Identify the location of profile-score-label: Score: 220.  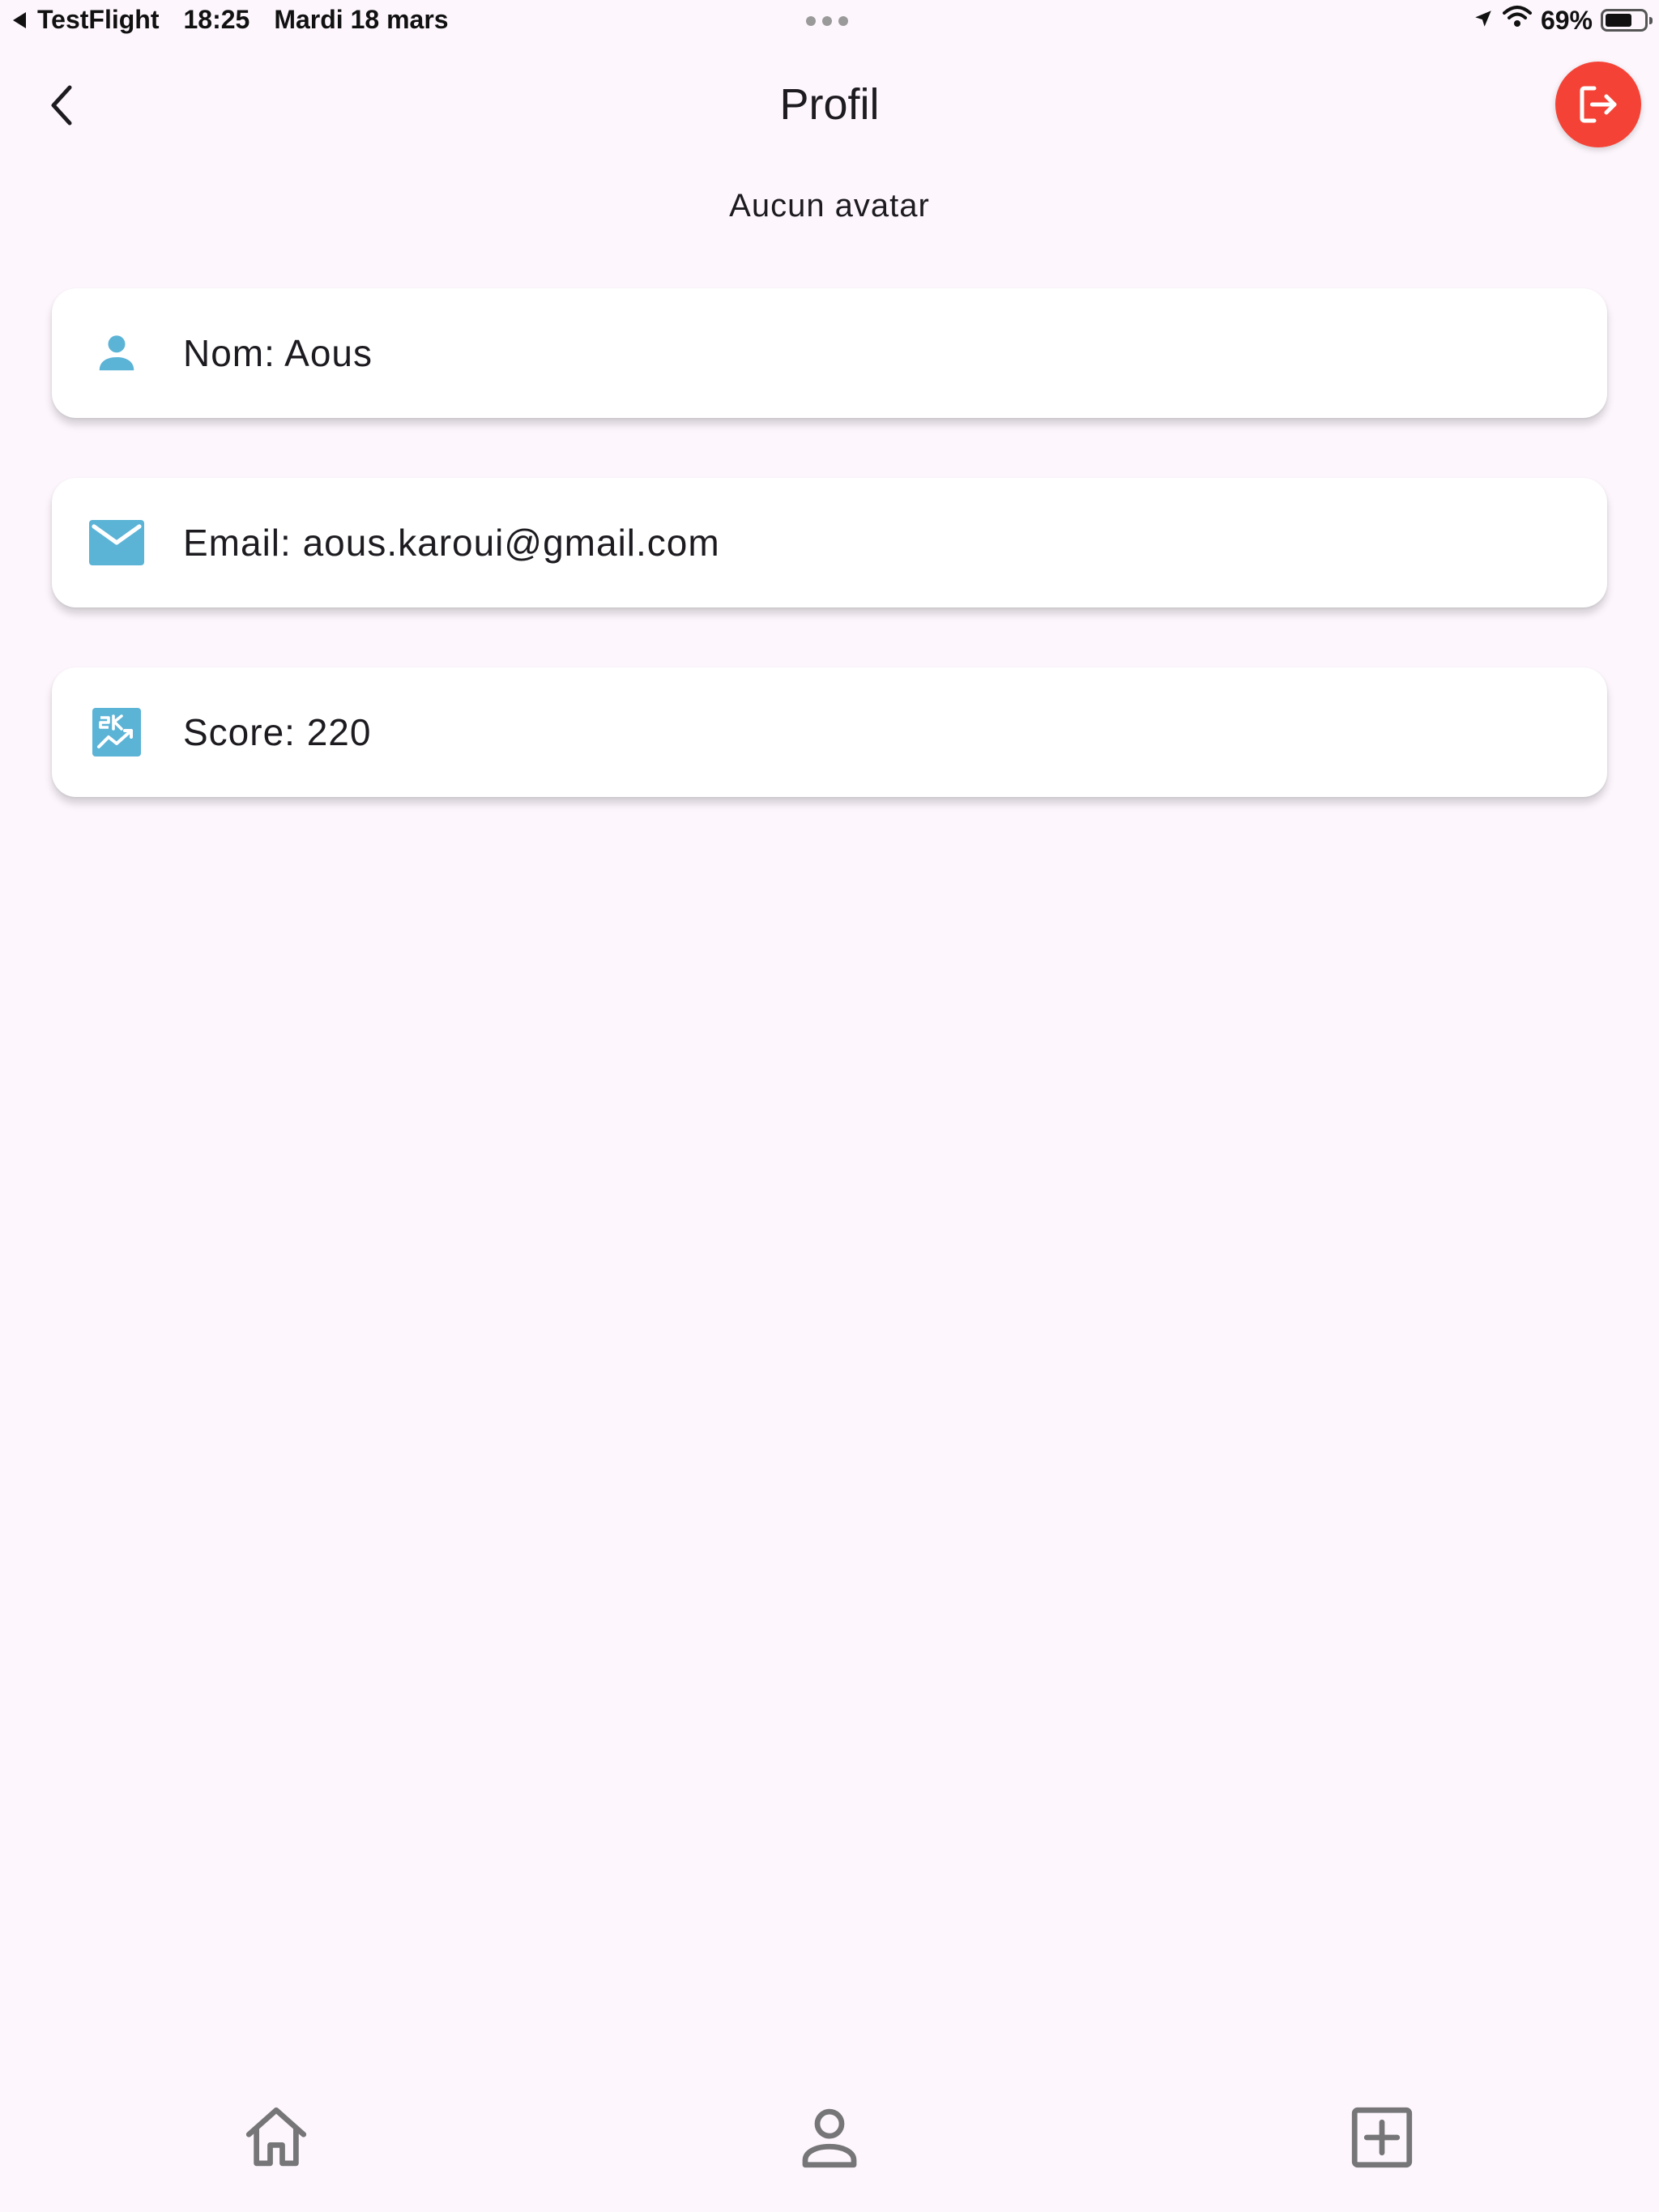
(277, 732).